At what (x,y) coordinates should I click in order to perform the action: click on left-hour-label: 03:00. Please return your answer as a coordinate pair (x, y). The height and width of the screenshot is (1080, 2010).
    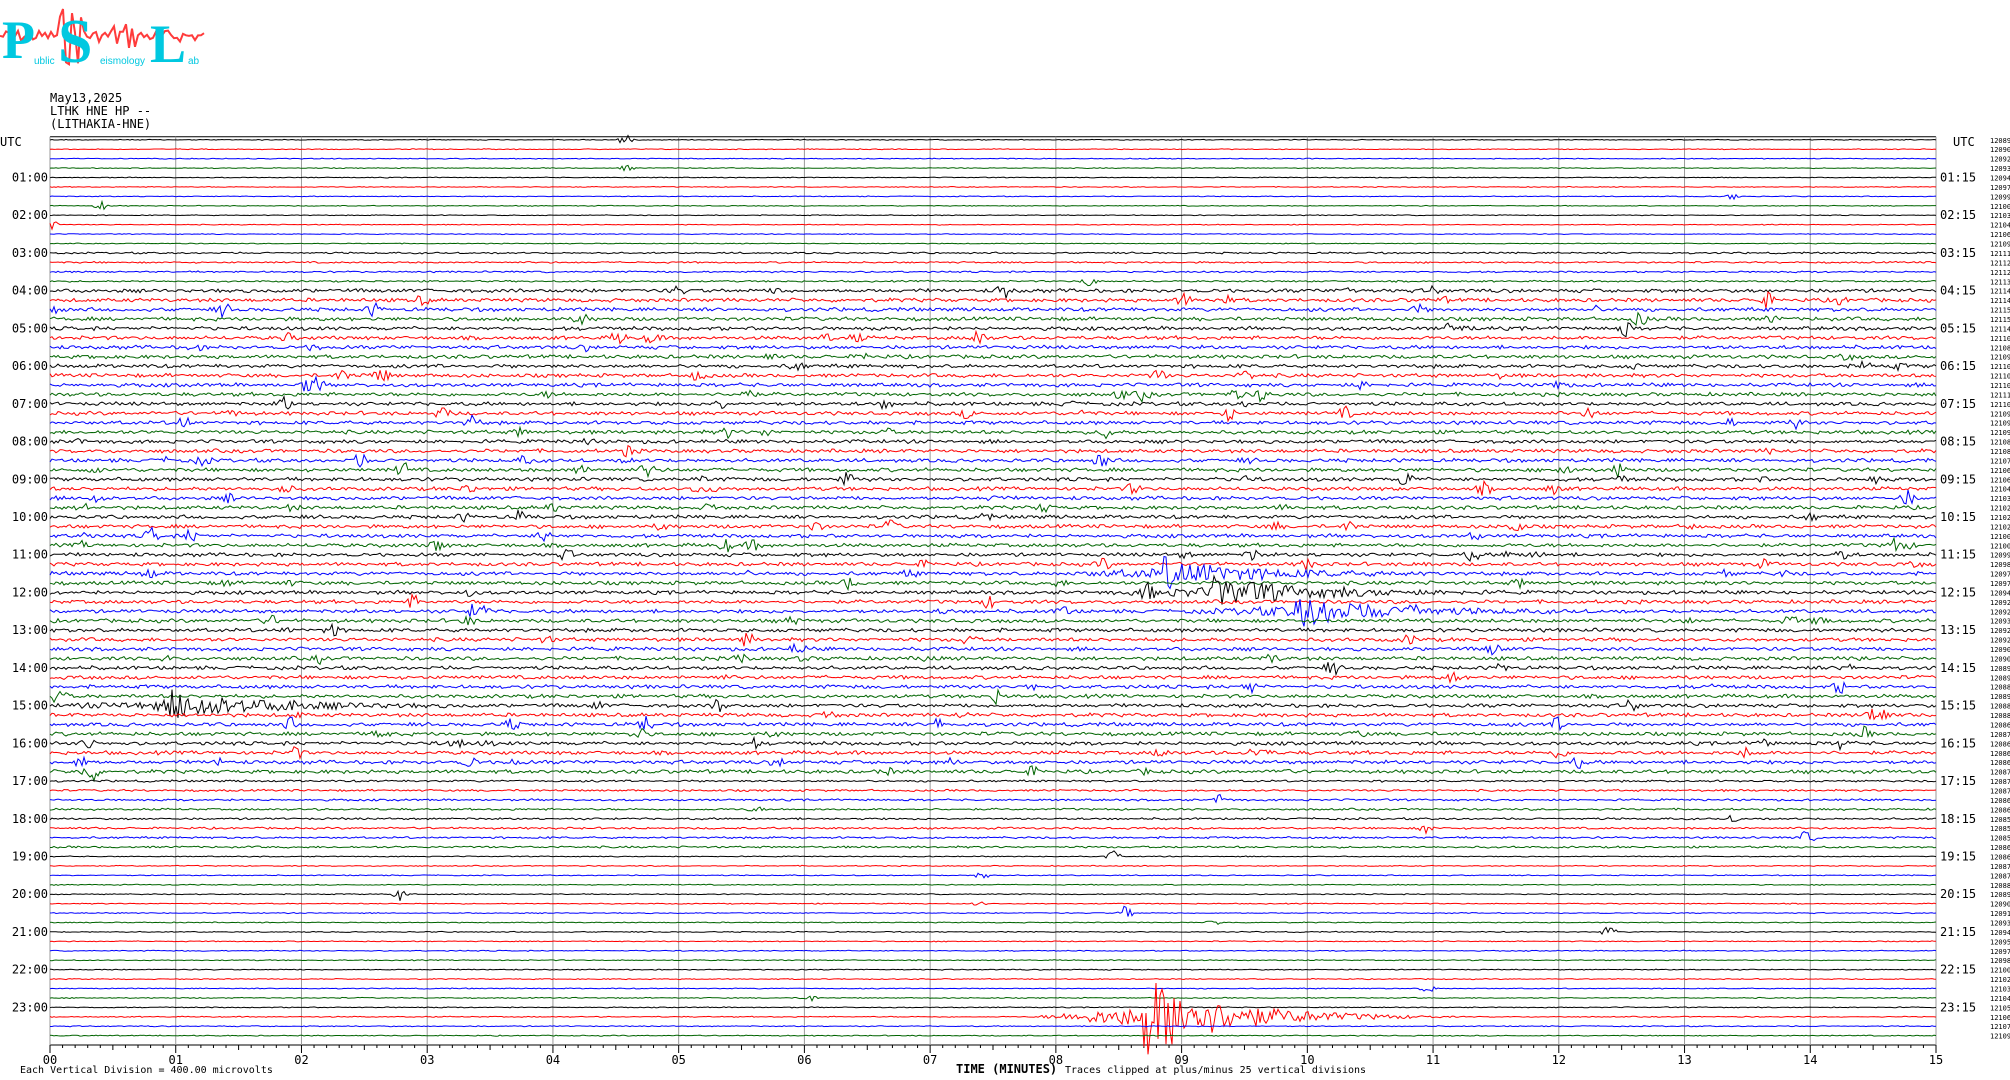
    Looking at the image, I should click on (30, 253).